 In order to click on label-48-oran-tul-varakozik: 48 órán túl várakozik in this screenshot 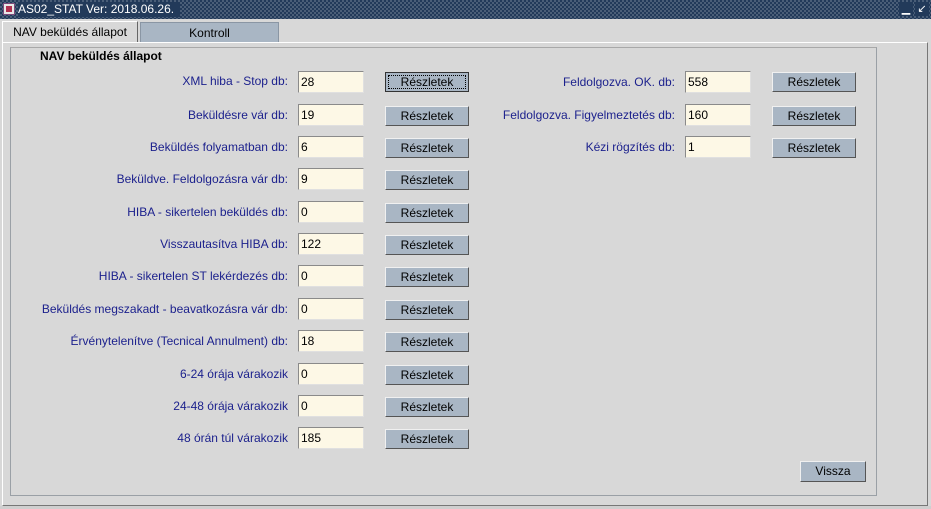, I will do `click(232, 438)`.